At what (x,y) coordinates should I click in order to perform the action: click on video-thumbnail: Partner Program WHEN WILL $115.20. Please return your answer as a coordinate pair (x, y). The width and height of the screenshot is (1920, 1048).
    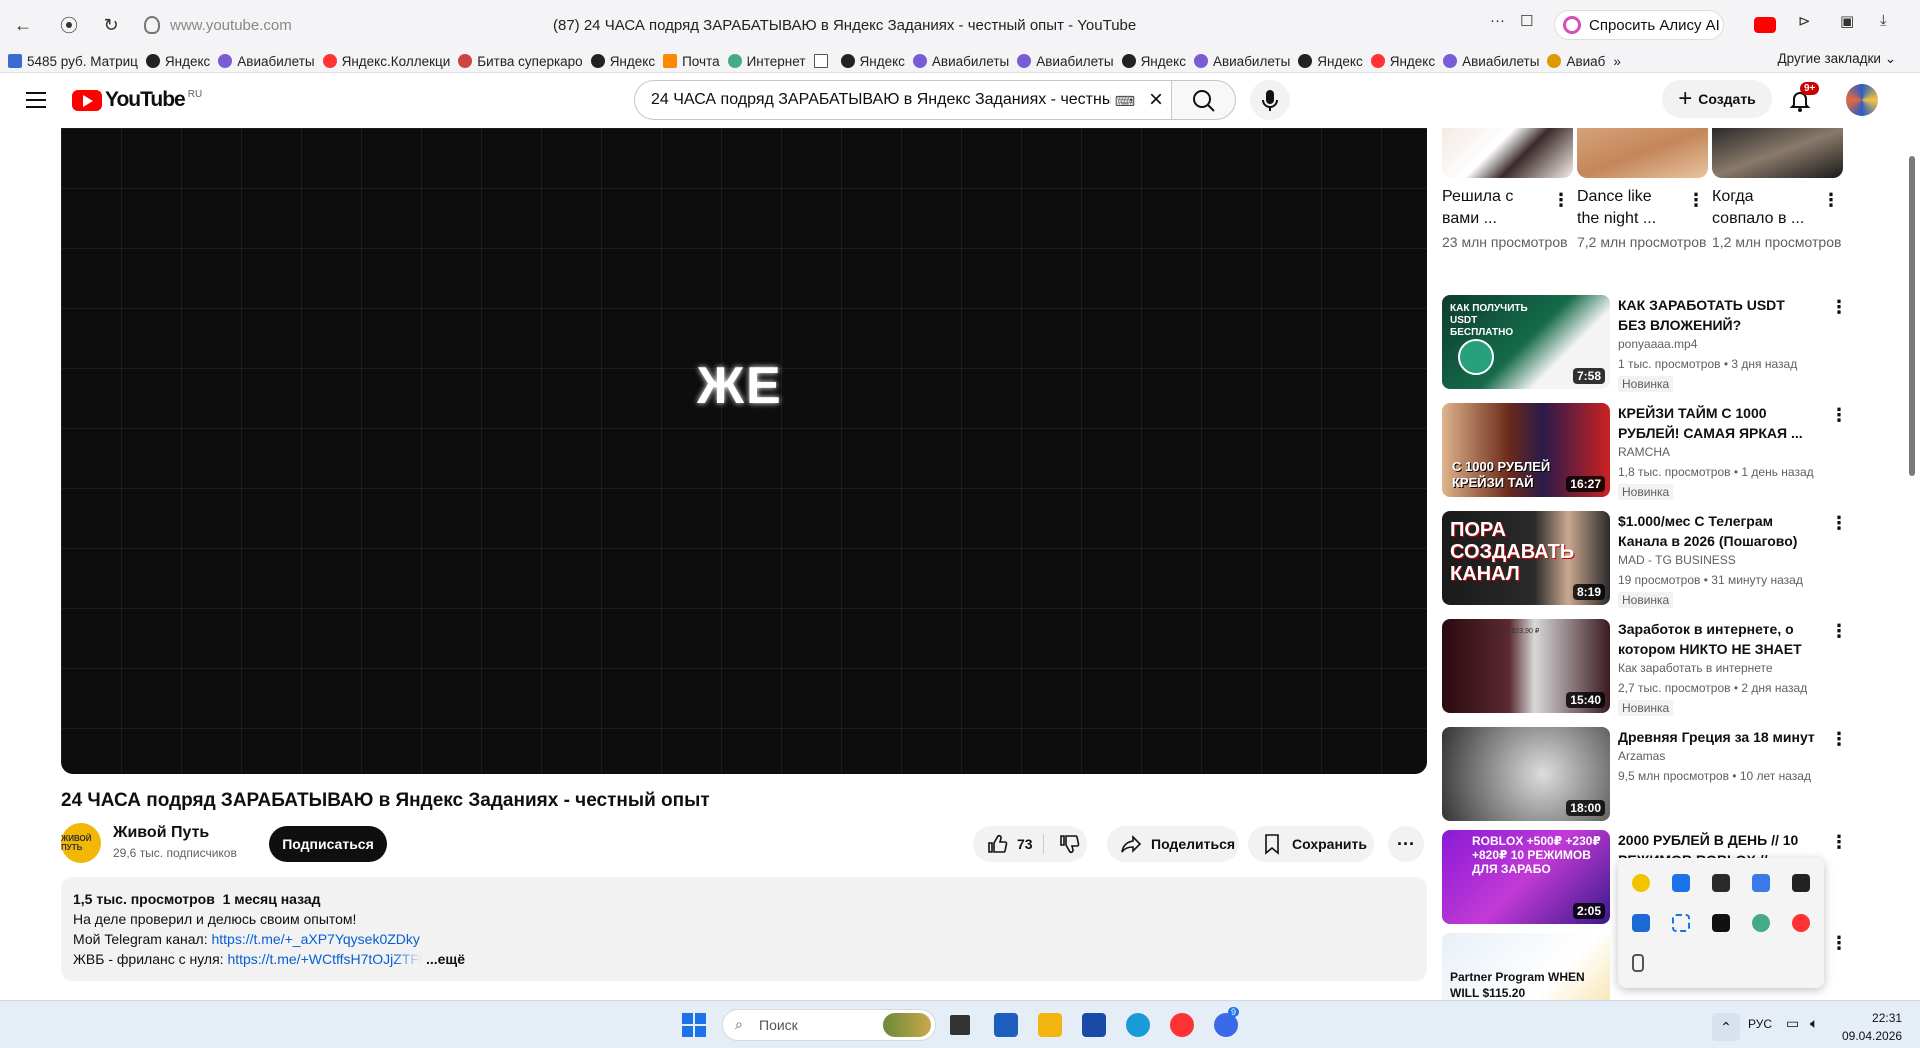
    Looking at the image, I should click on (1526, 966).